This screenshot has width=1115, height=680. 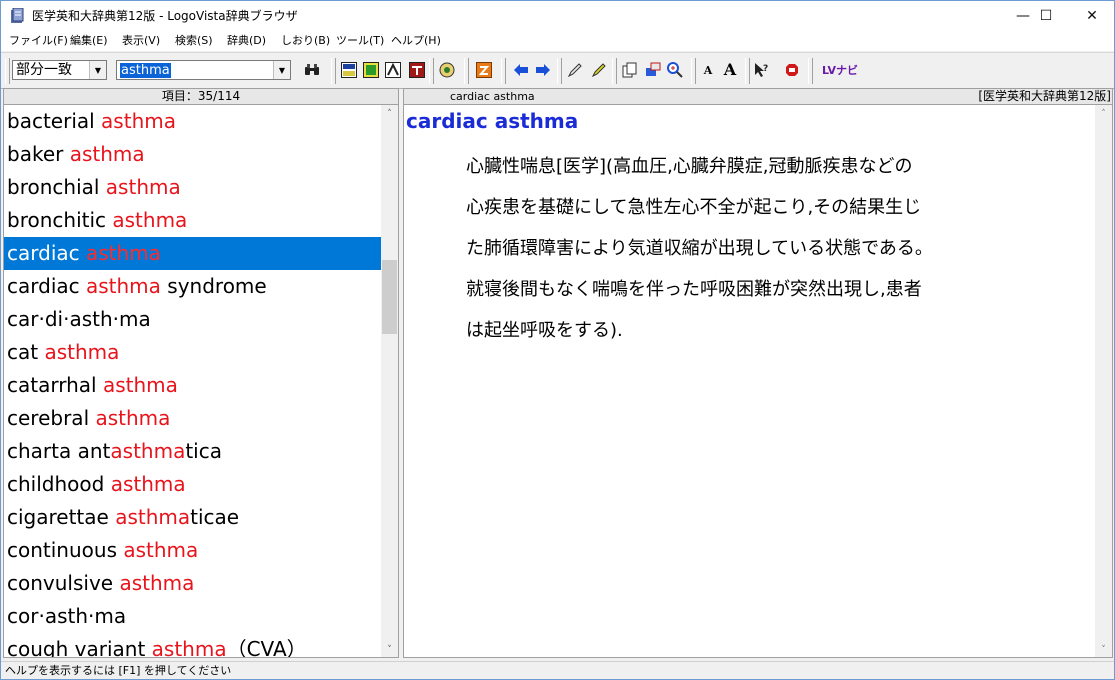 I want to click on binoculars-icon, so click(x=312, y=70).